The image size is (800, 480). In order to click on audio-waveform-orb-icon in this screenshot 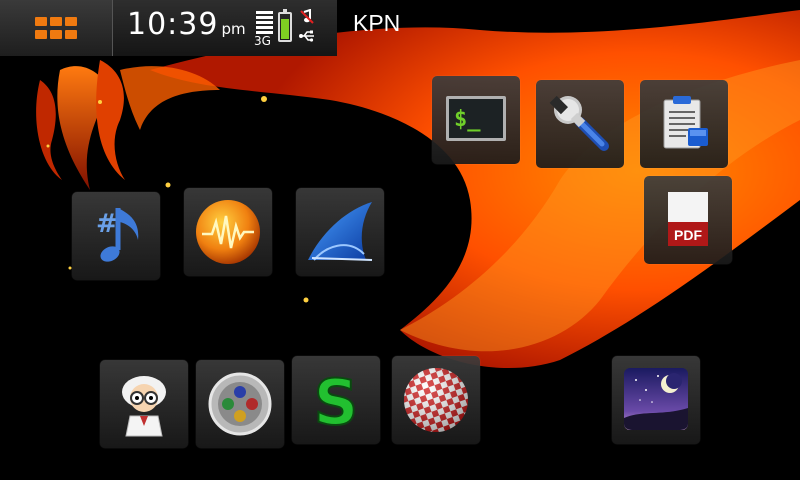, I will do `click(228, 232)`.